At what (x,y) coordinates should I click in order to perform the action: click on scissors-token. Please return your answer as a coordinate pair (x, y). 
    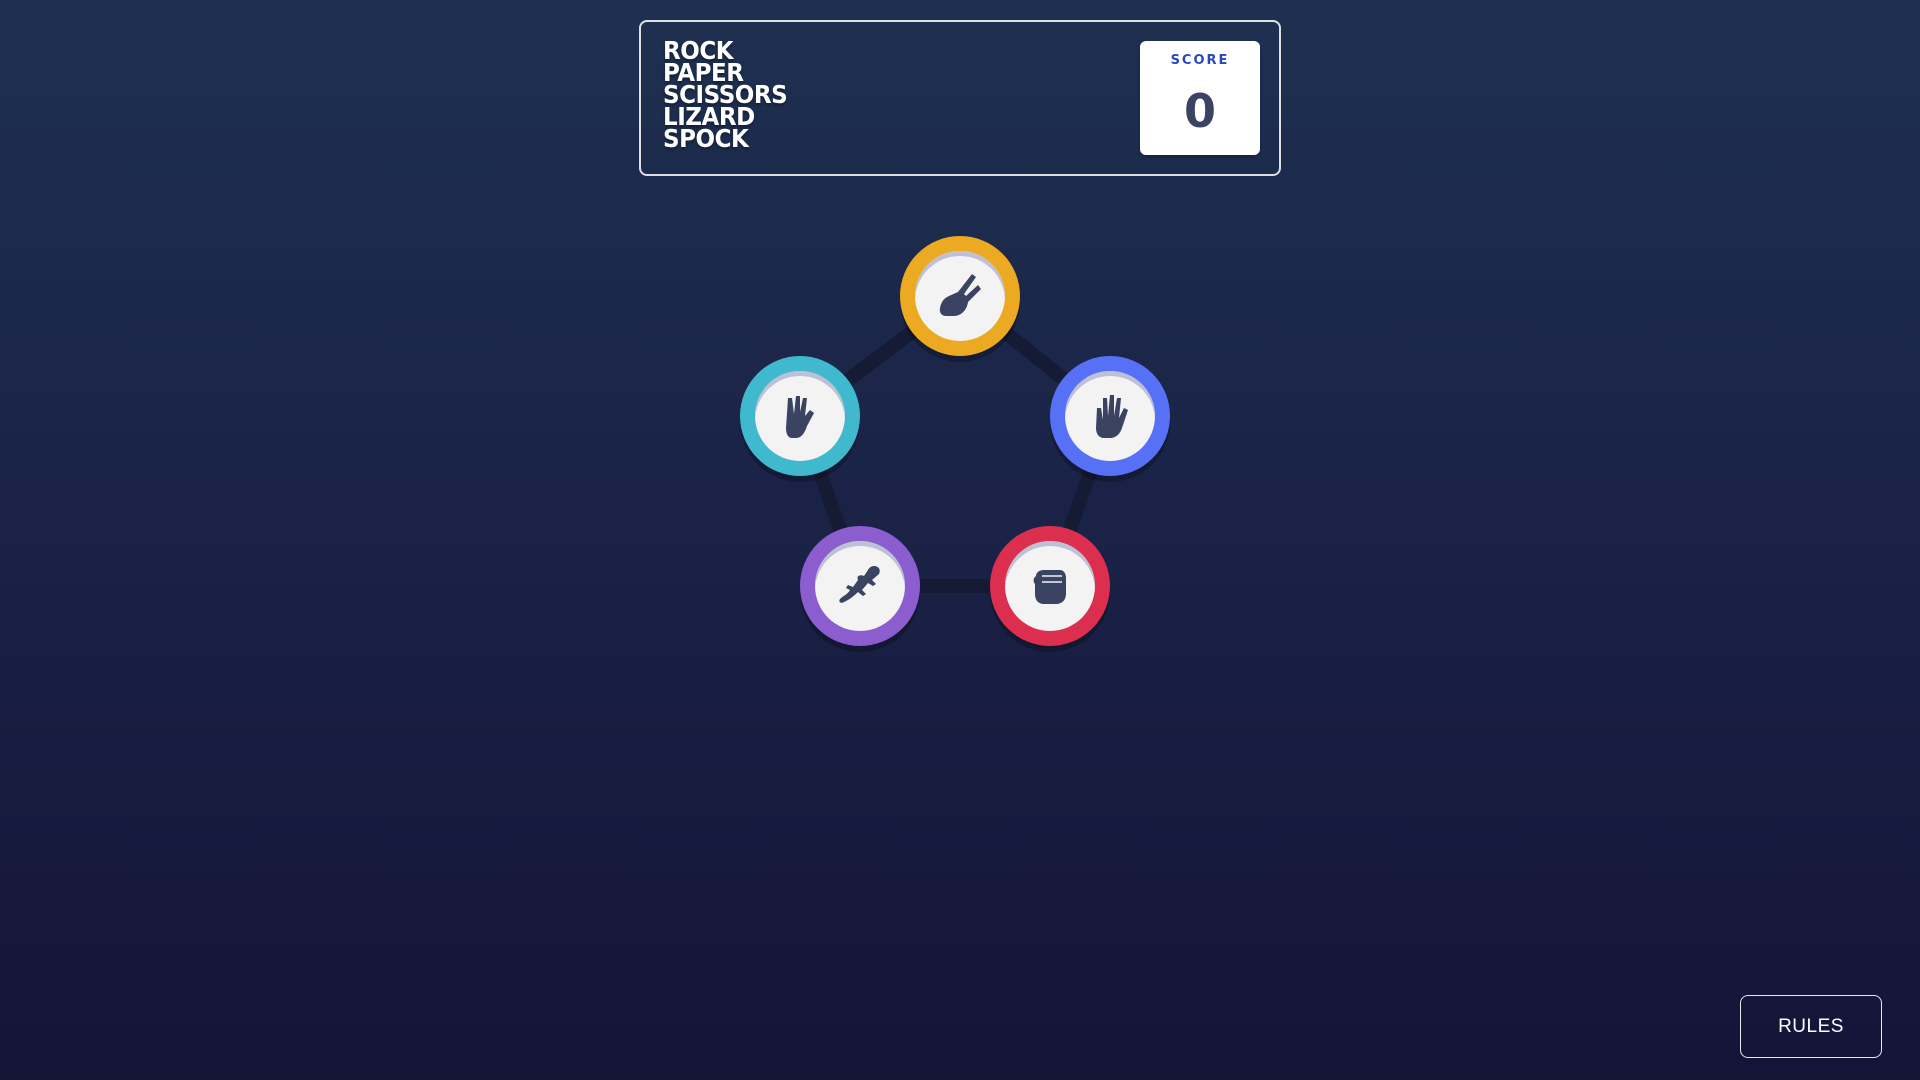
    Looking at the image, I should click on (960, 296).